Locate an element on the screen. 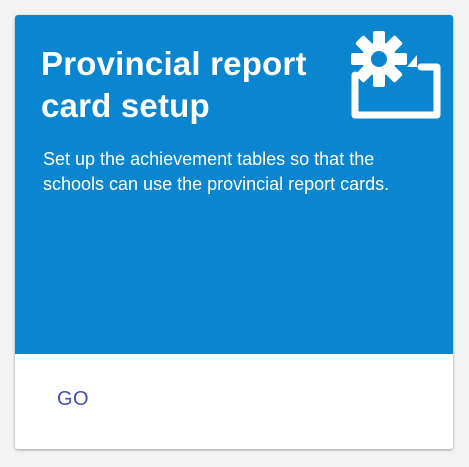  card-title: Provincial report card setup is located at coordinates (174, 84).